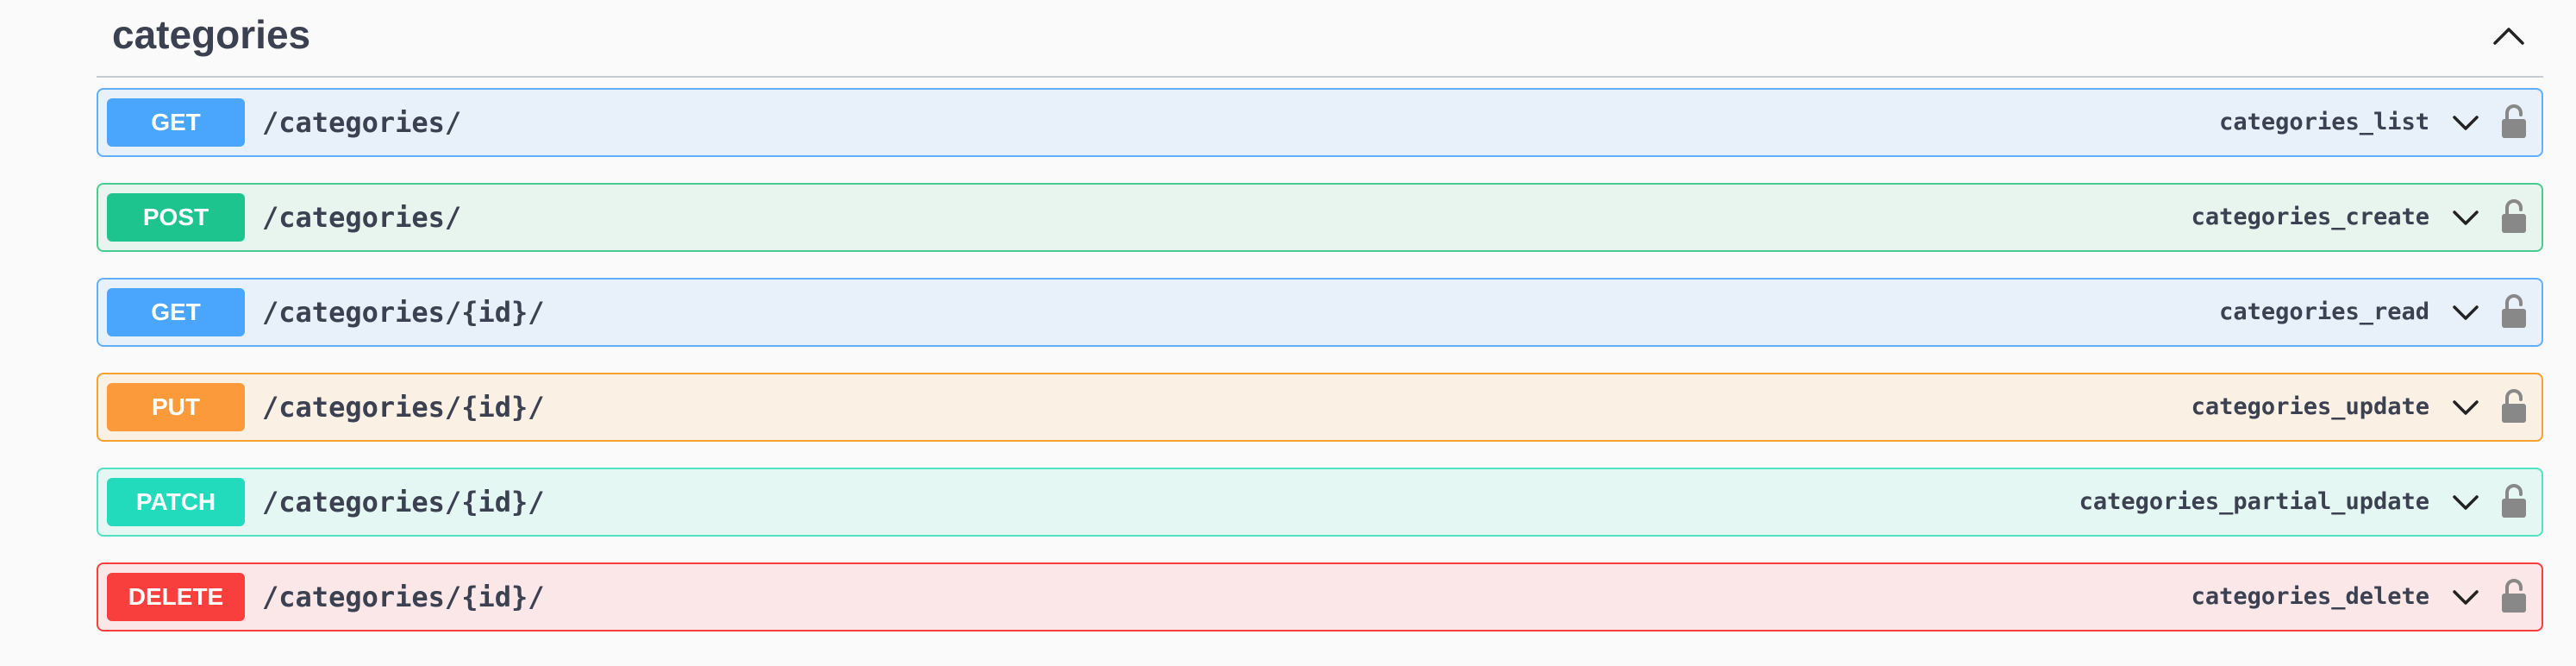 The image size is (2576, 666). Describe the element at coordinates (1320, 39) in the screenshot. I see `tag-header: categories` at that location.